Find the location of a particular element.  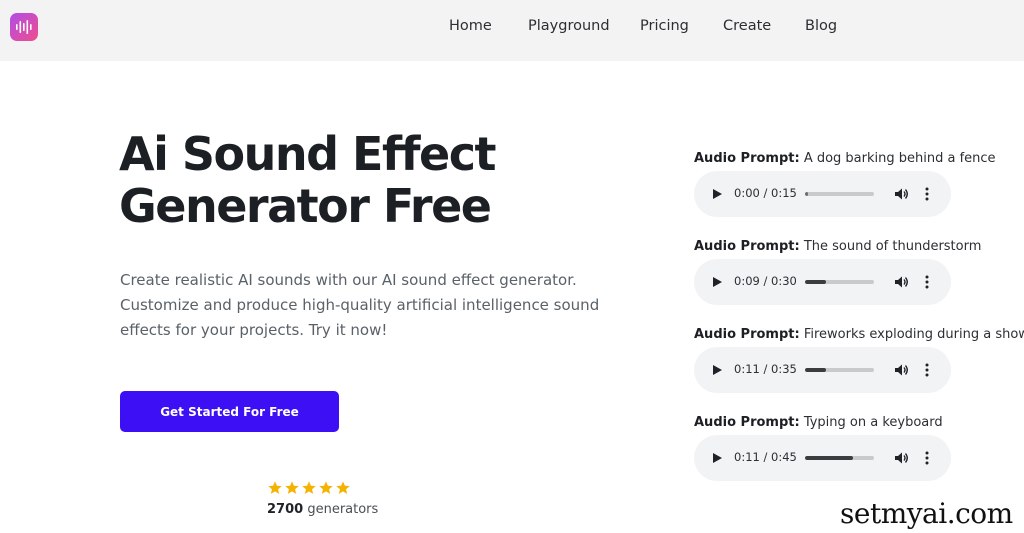

prompt-text: Fireworks exploding during a show is located at coordinates (913, 334).